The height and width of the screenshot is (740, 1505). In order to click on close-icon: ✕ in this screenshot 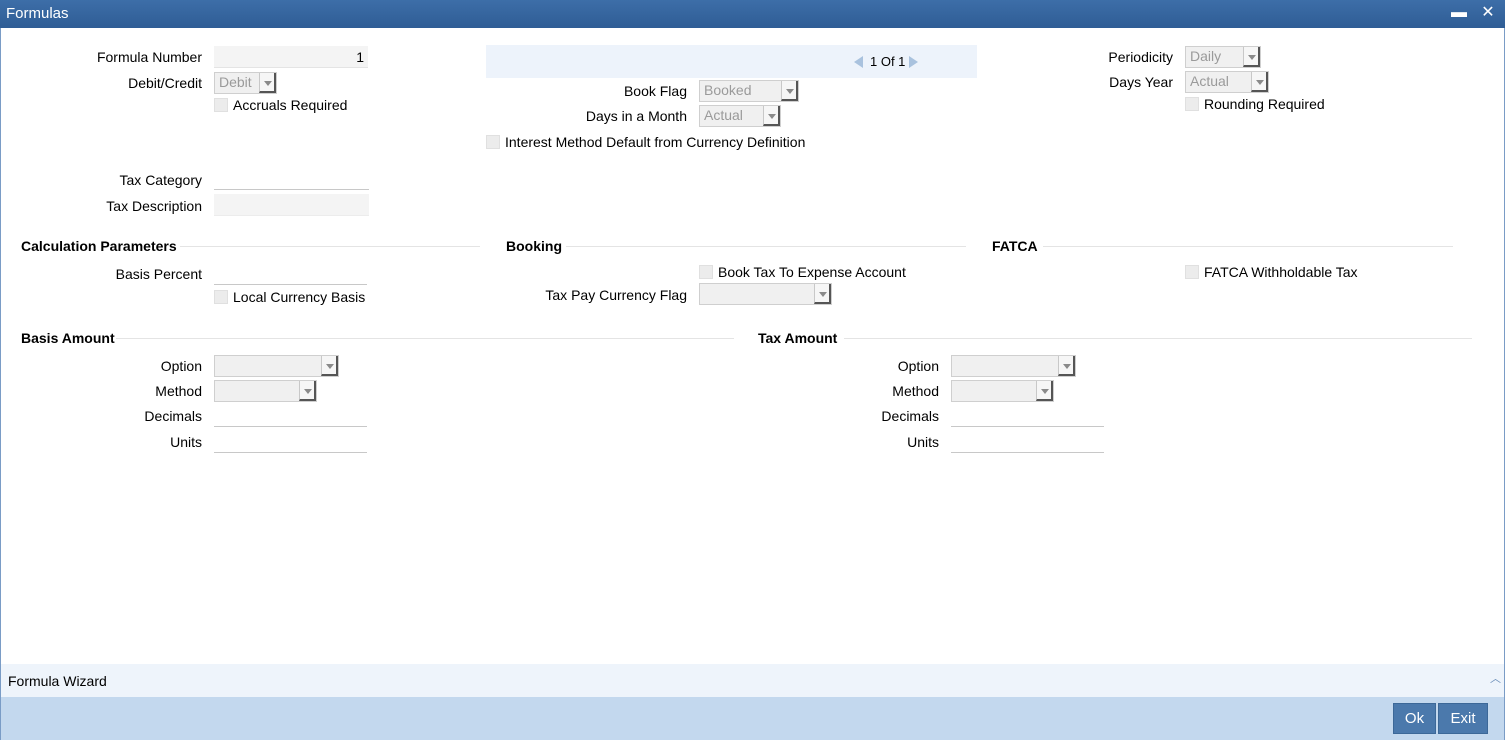, I will do `click(1488, 13)`.